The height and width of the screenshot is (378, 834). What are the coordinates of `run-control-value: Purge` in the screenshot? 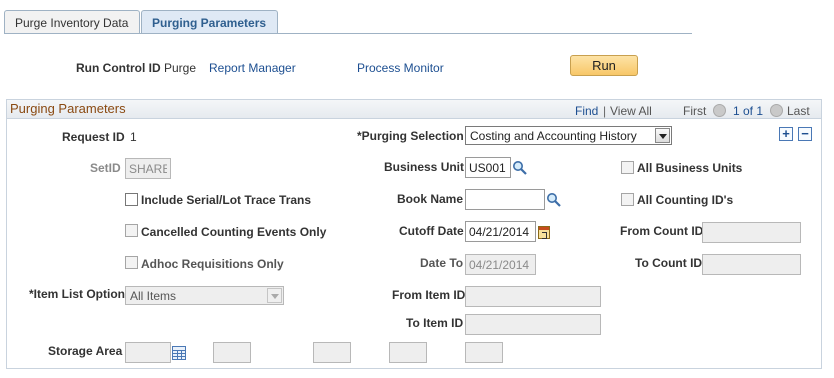 It's located at (180, 68).